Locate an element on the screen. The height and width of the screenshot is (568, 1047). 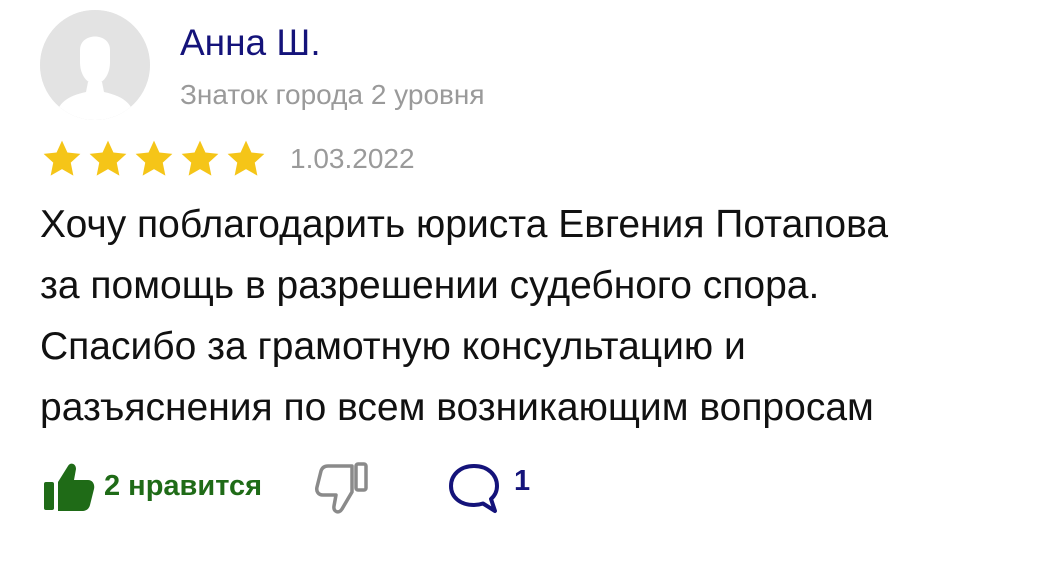
avatar is located at coordinates (95, 65).